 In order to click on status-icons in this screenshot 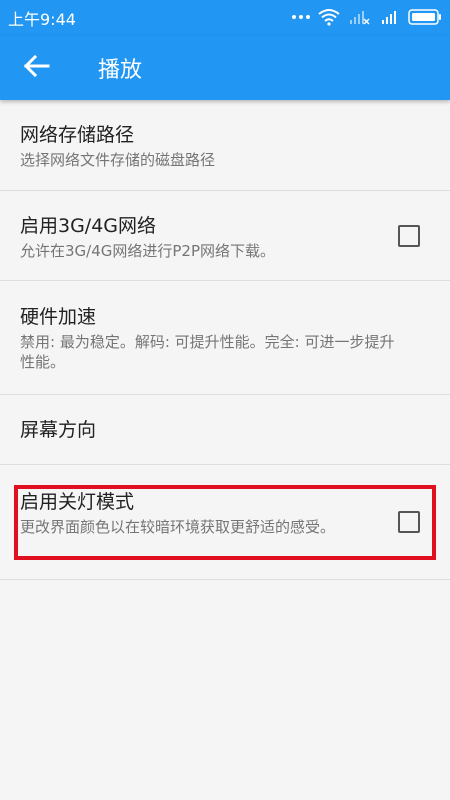, I will do `click(367, 17)`.